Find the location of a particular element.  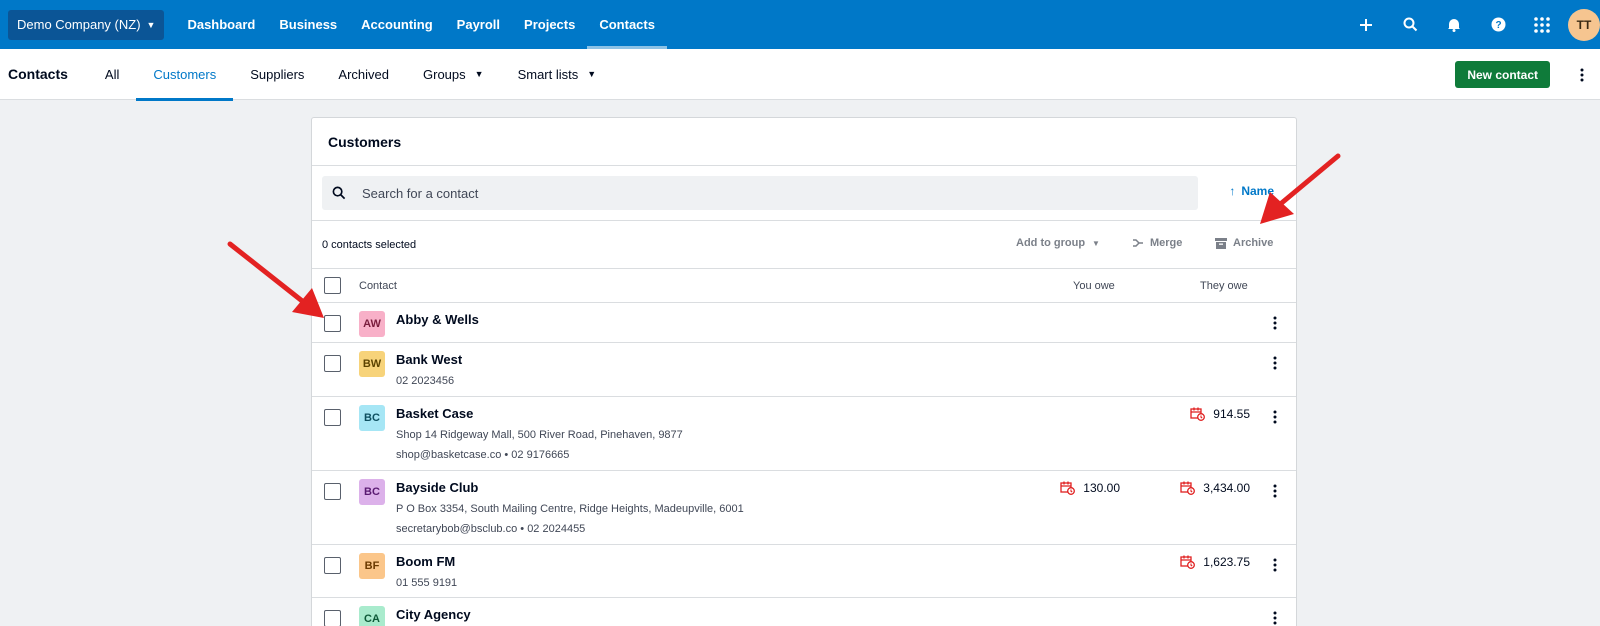

plus-icon is located at coordinates (1366, 24).